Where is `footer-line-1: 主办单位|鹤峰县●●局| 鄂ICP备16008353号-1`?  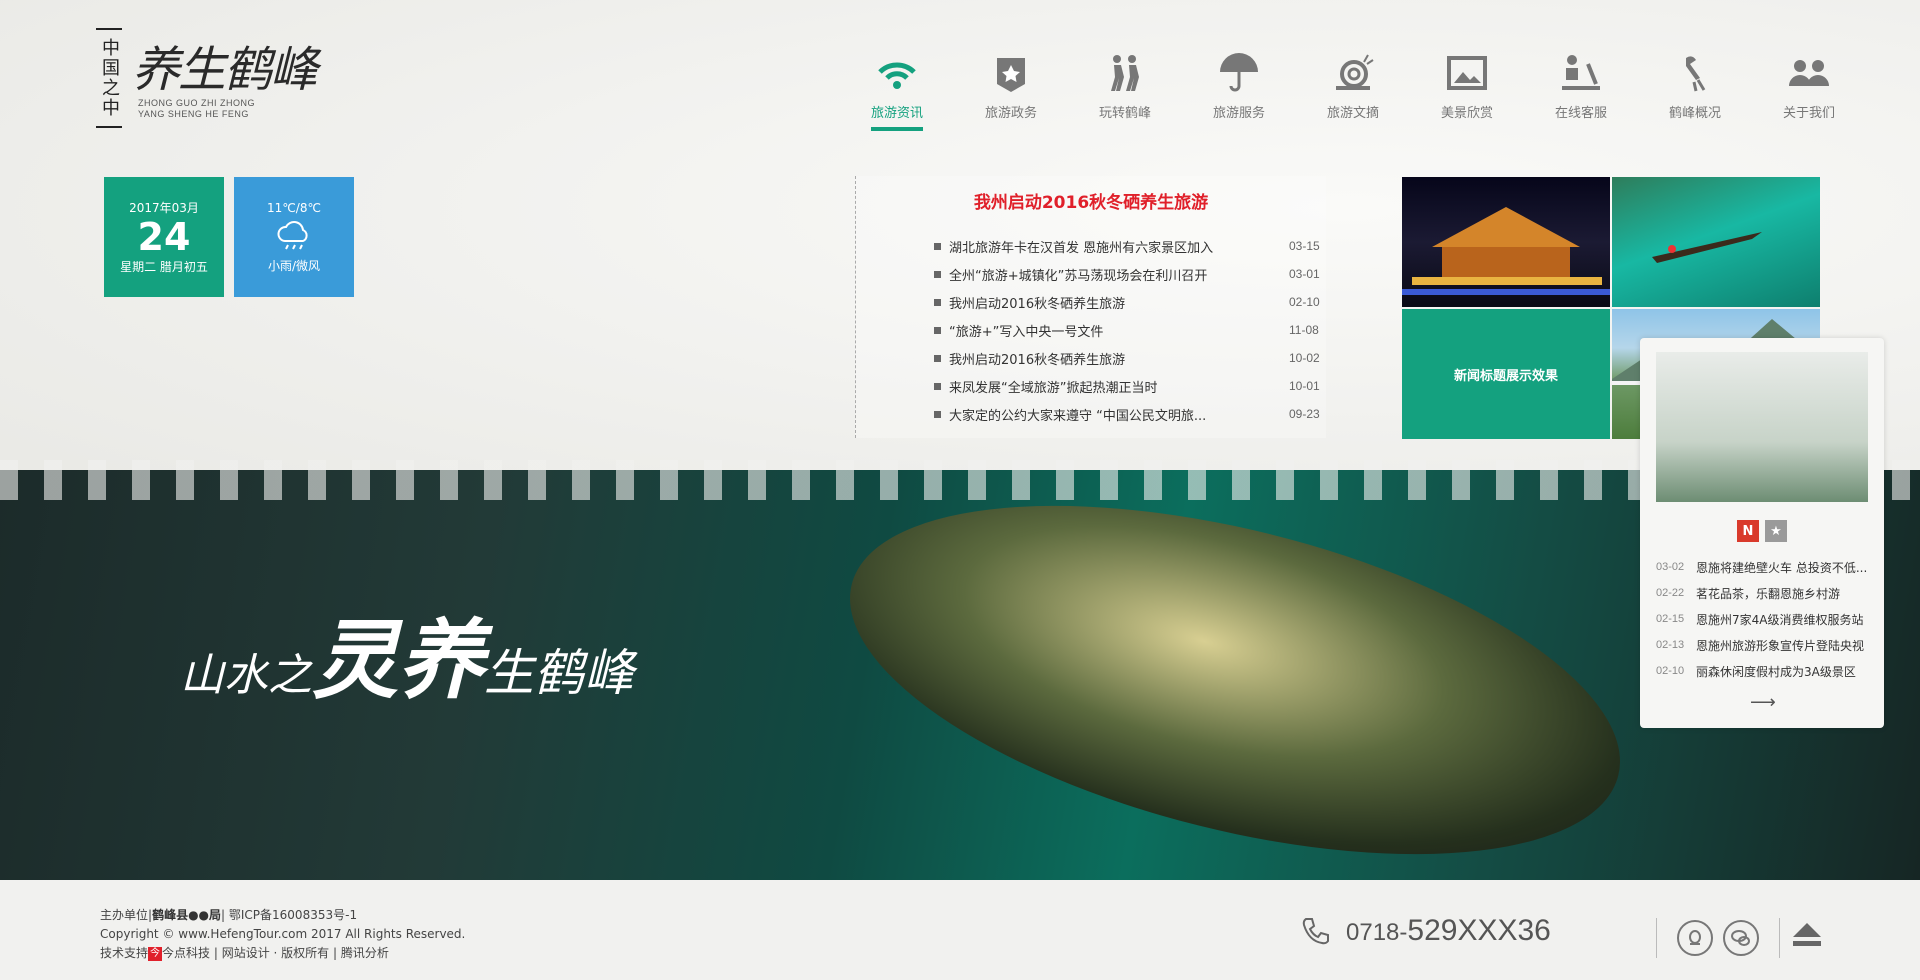
footer-line-1: 主办单位|鹤峰县●●局| 鄂ICP备16008353号-1 is located at coordinates (229, 915).